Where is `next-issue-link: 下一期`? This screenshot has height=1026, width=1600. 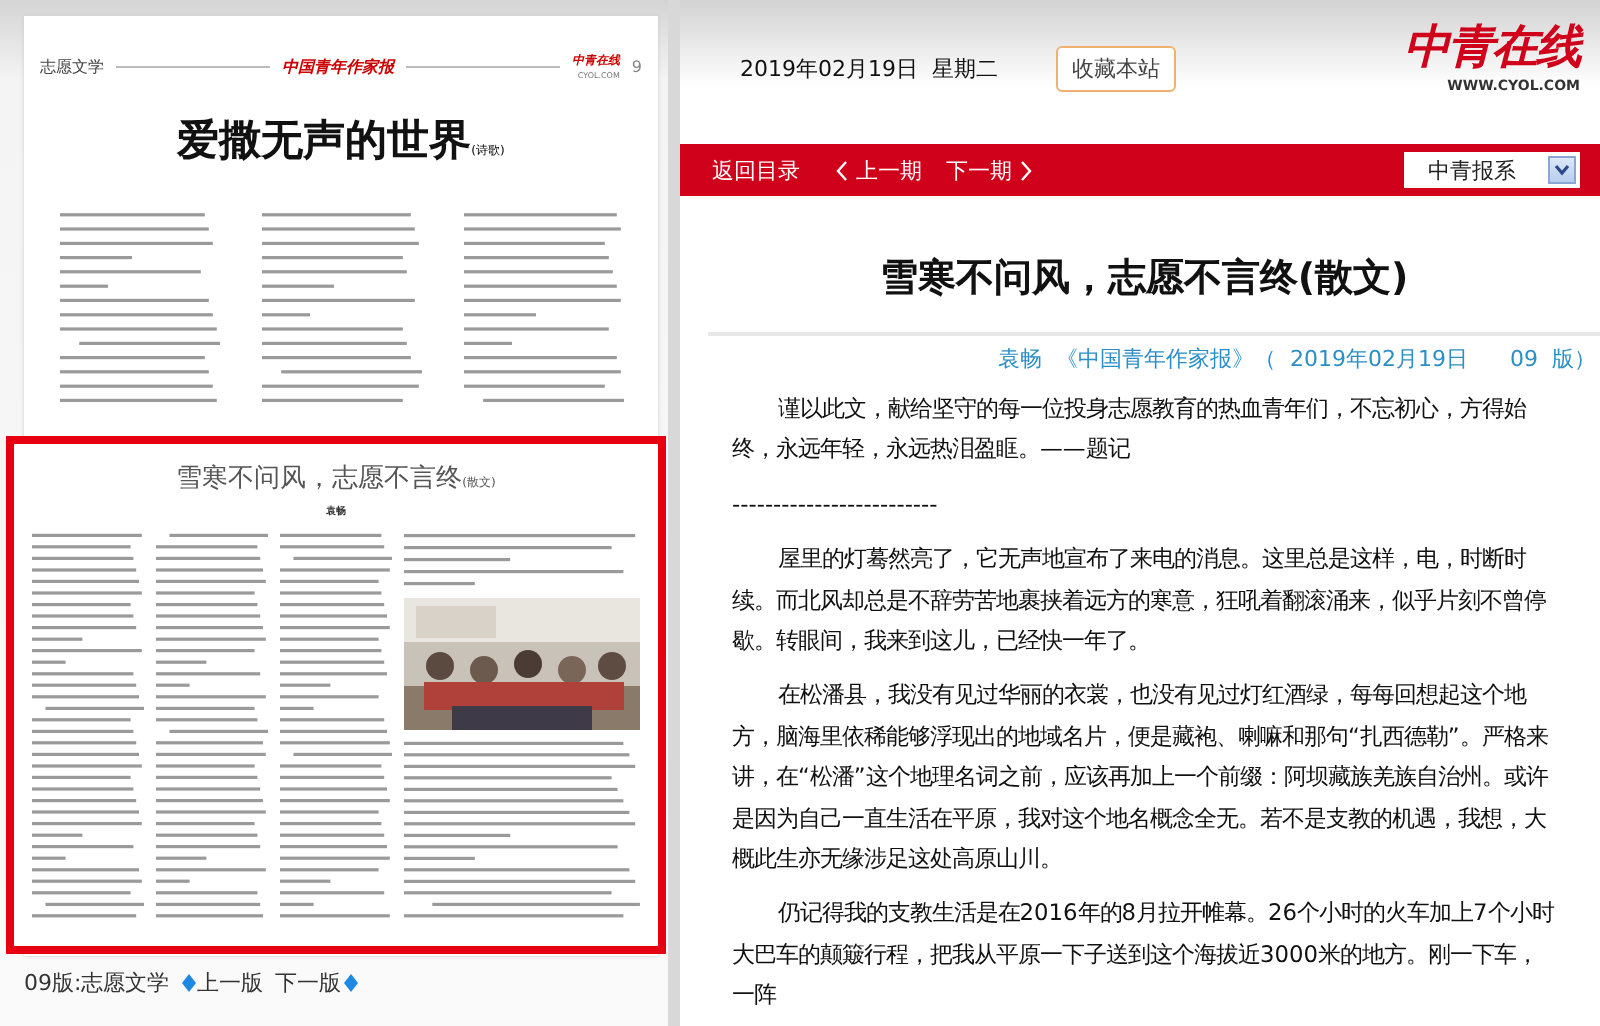
next-issue-link: 下一期 is located at coordinates (989, 170).